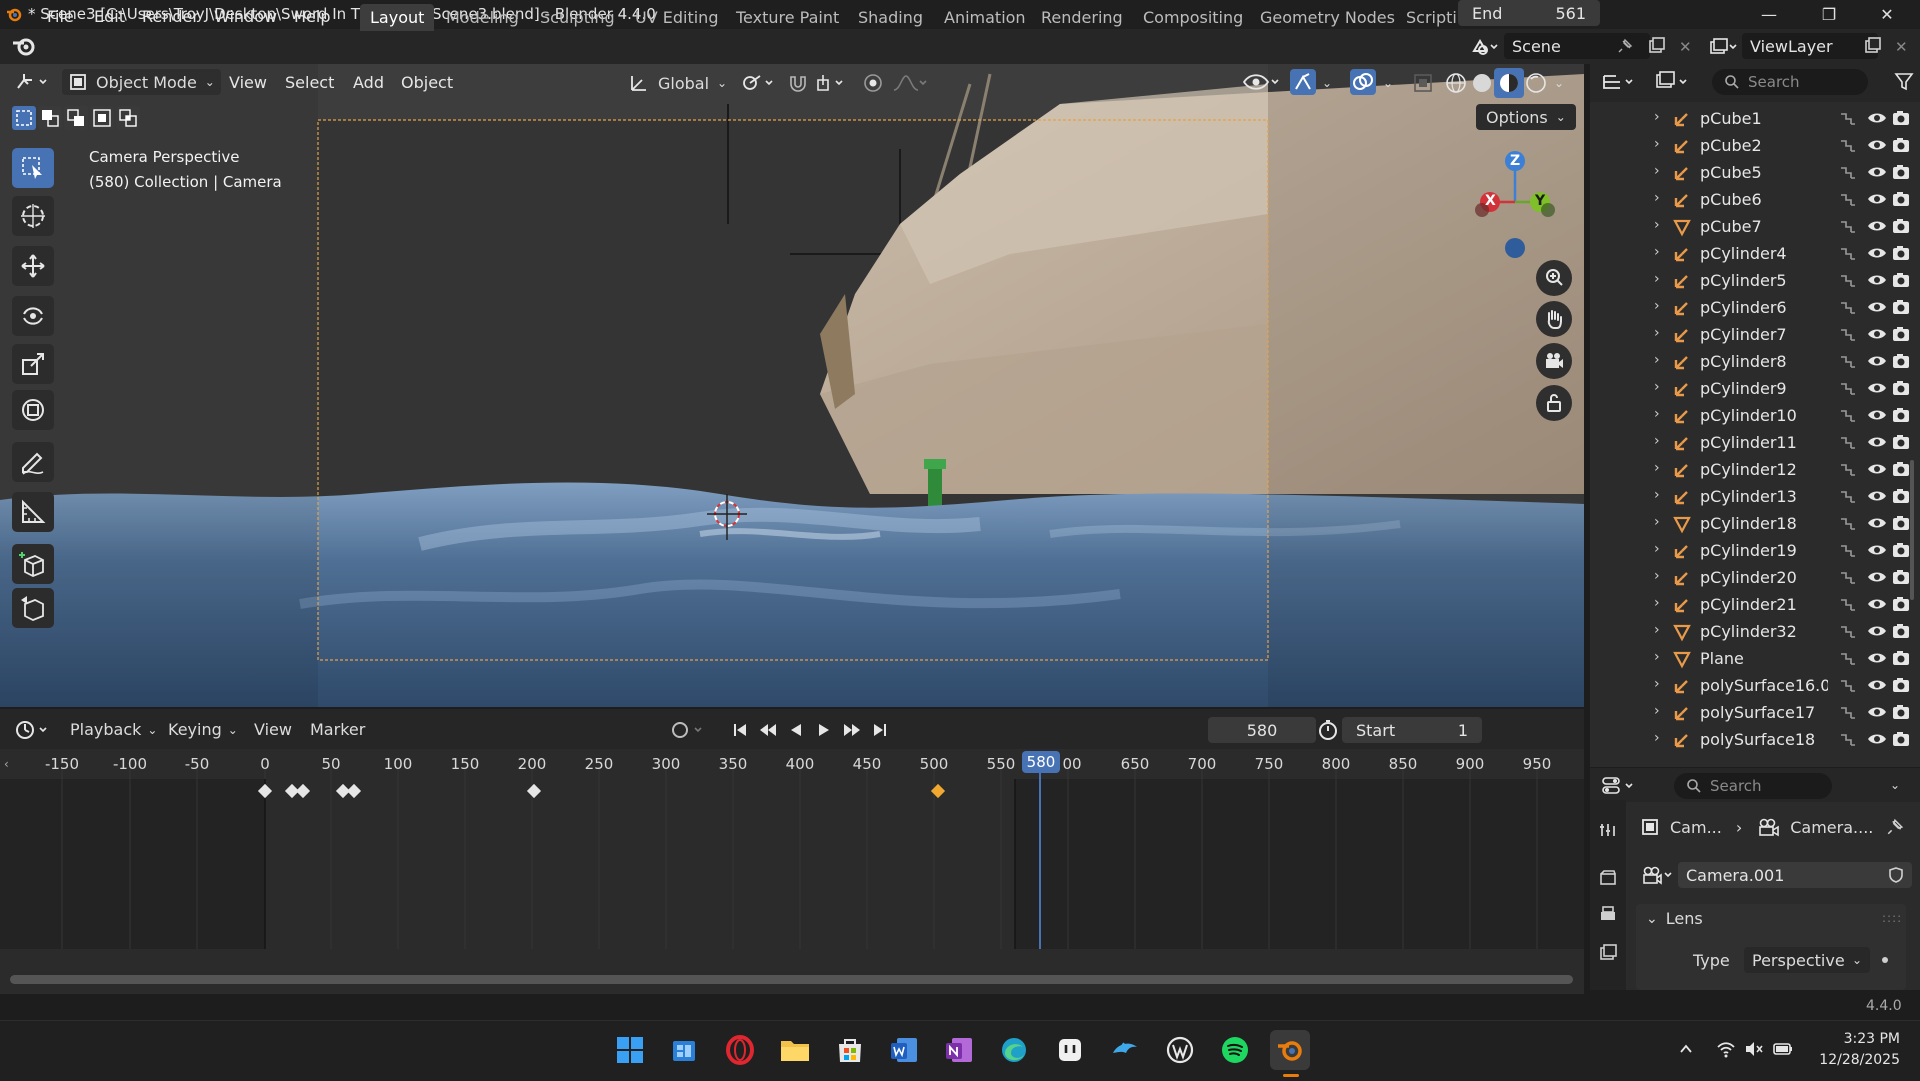  I want to click on outliner-item: › pCylinder32, so click(1749, 631).